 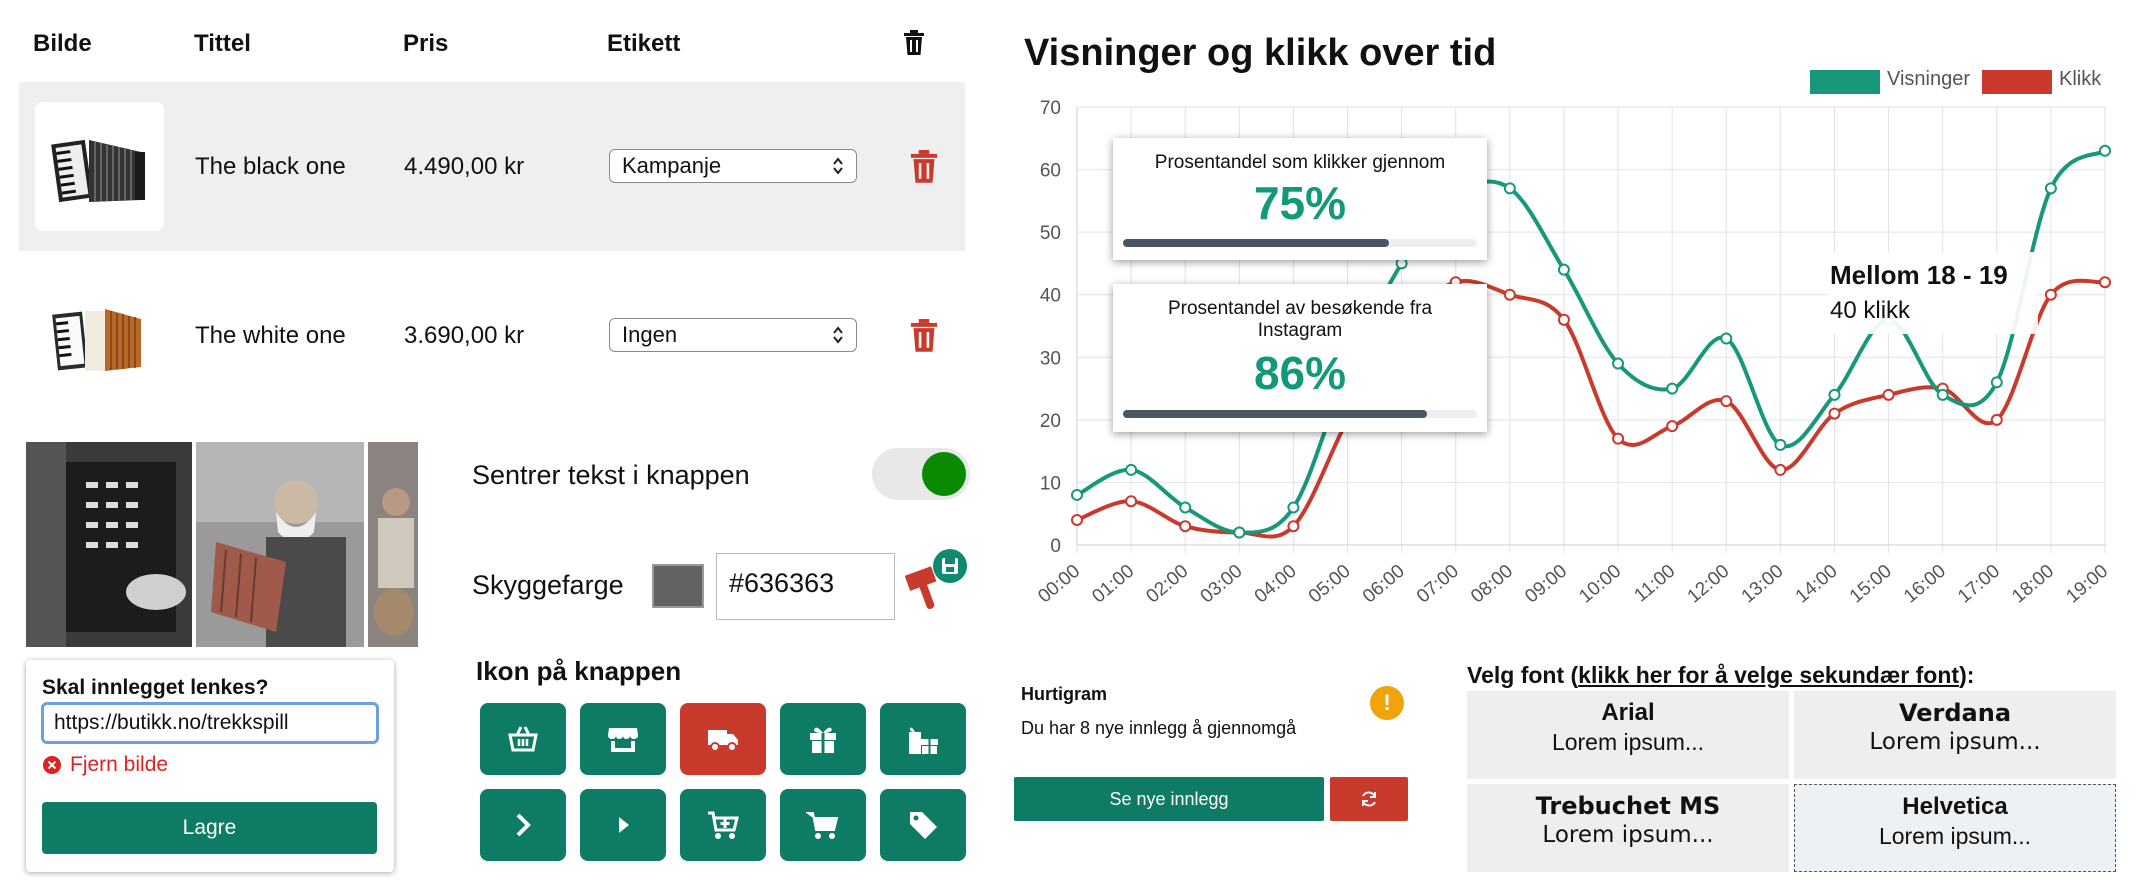 I want to click on link-url-input: https://butikk.no/trekkspill, so click(x=210, y=723).